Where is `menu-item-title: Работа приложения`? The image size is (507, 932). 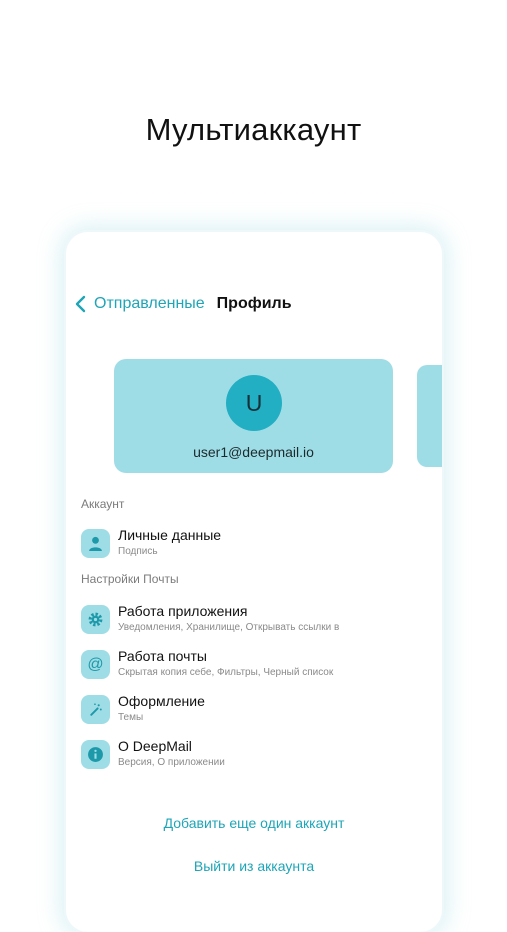 menu-item-title: Работа приложения is located at coordinates (183, 611).